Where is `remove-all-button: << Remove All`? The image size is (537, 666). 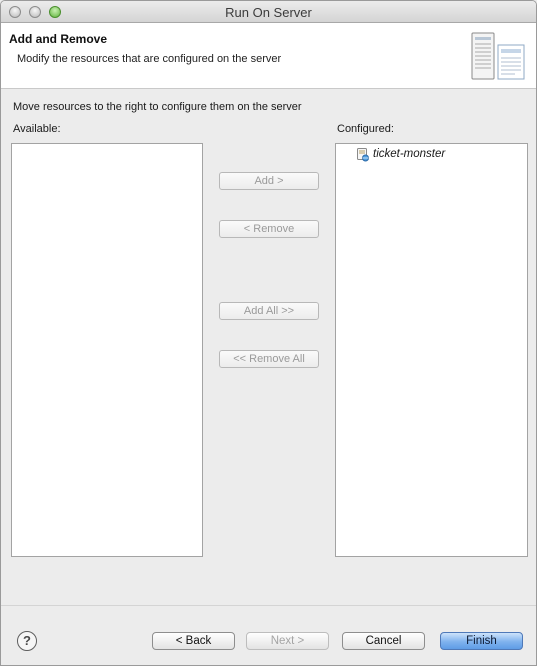 remove-all-button: << Remove All is located at coordinates (269, 359).